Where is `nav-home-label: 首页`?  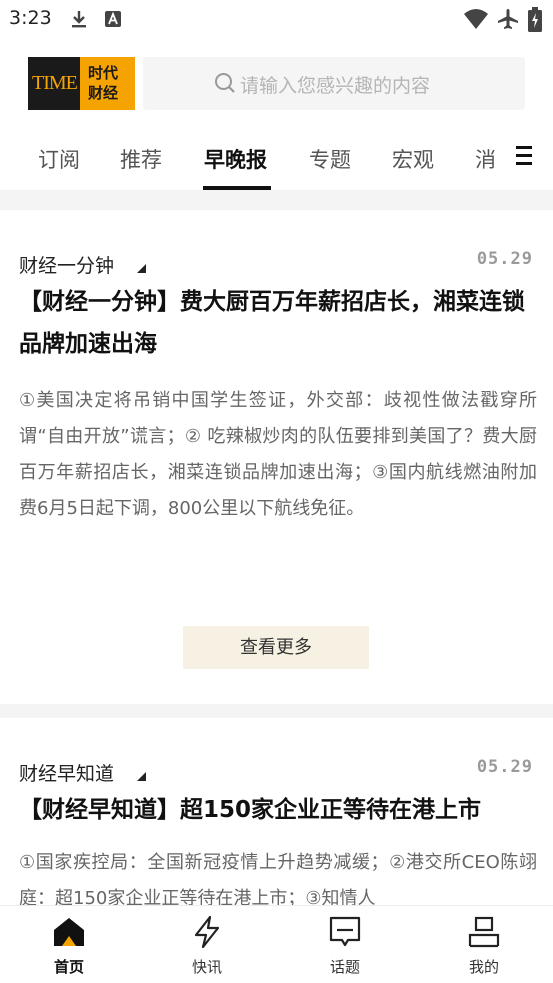
nav-home-label: 首页 is located at coordinates (68, 967).